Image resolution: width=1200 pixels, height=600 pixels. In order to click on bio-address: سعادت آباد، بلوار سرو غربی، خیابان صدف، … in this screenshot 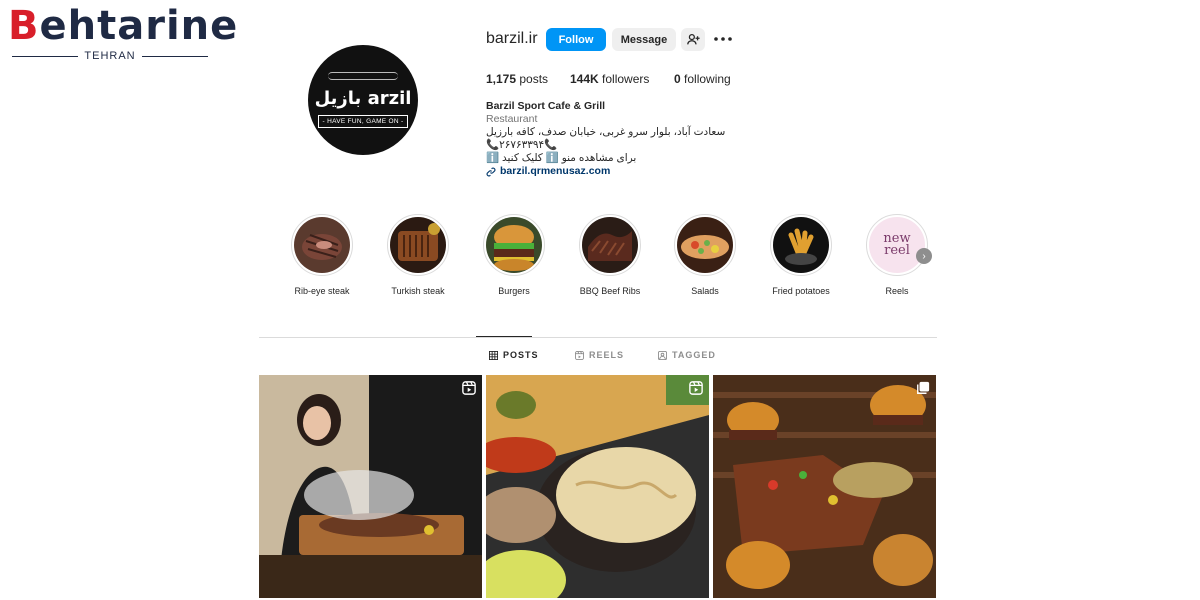, I will do `click(606, 132)`.